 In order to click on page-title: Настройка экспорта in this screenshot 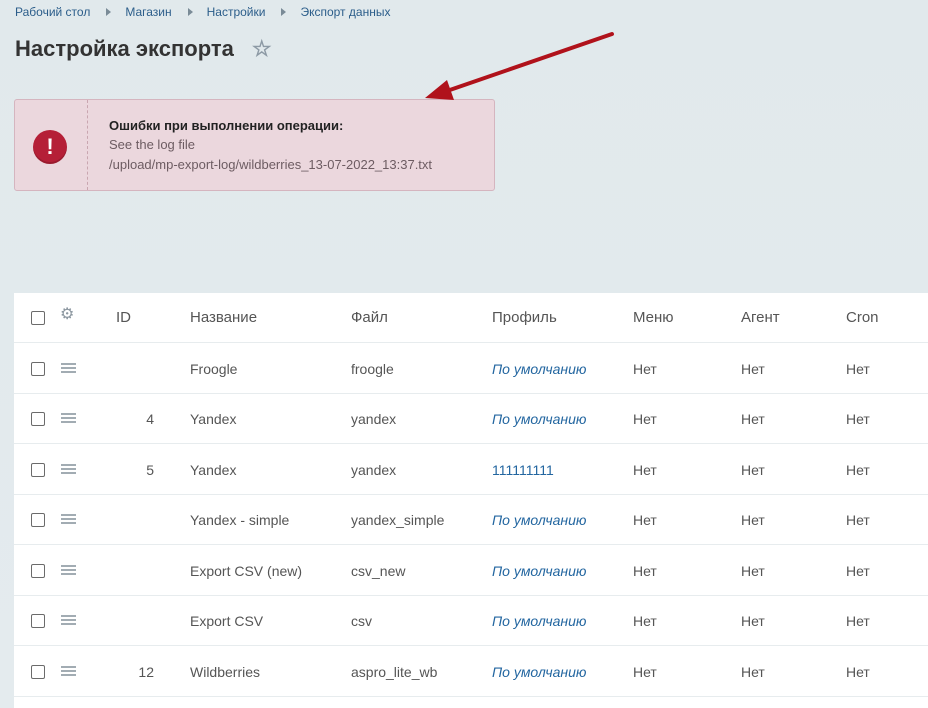, I will do `click(124, 48)`.